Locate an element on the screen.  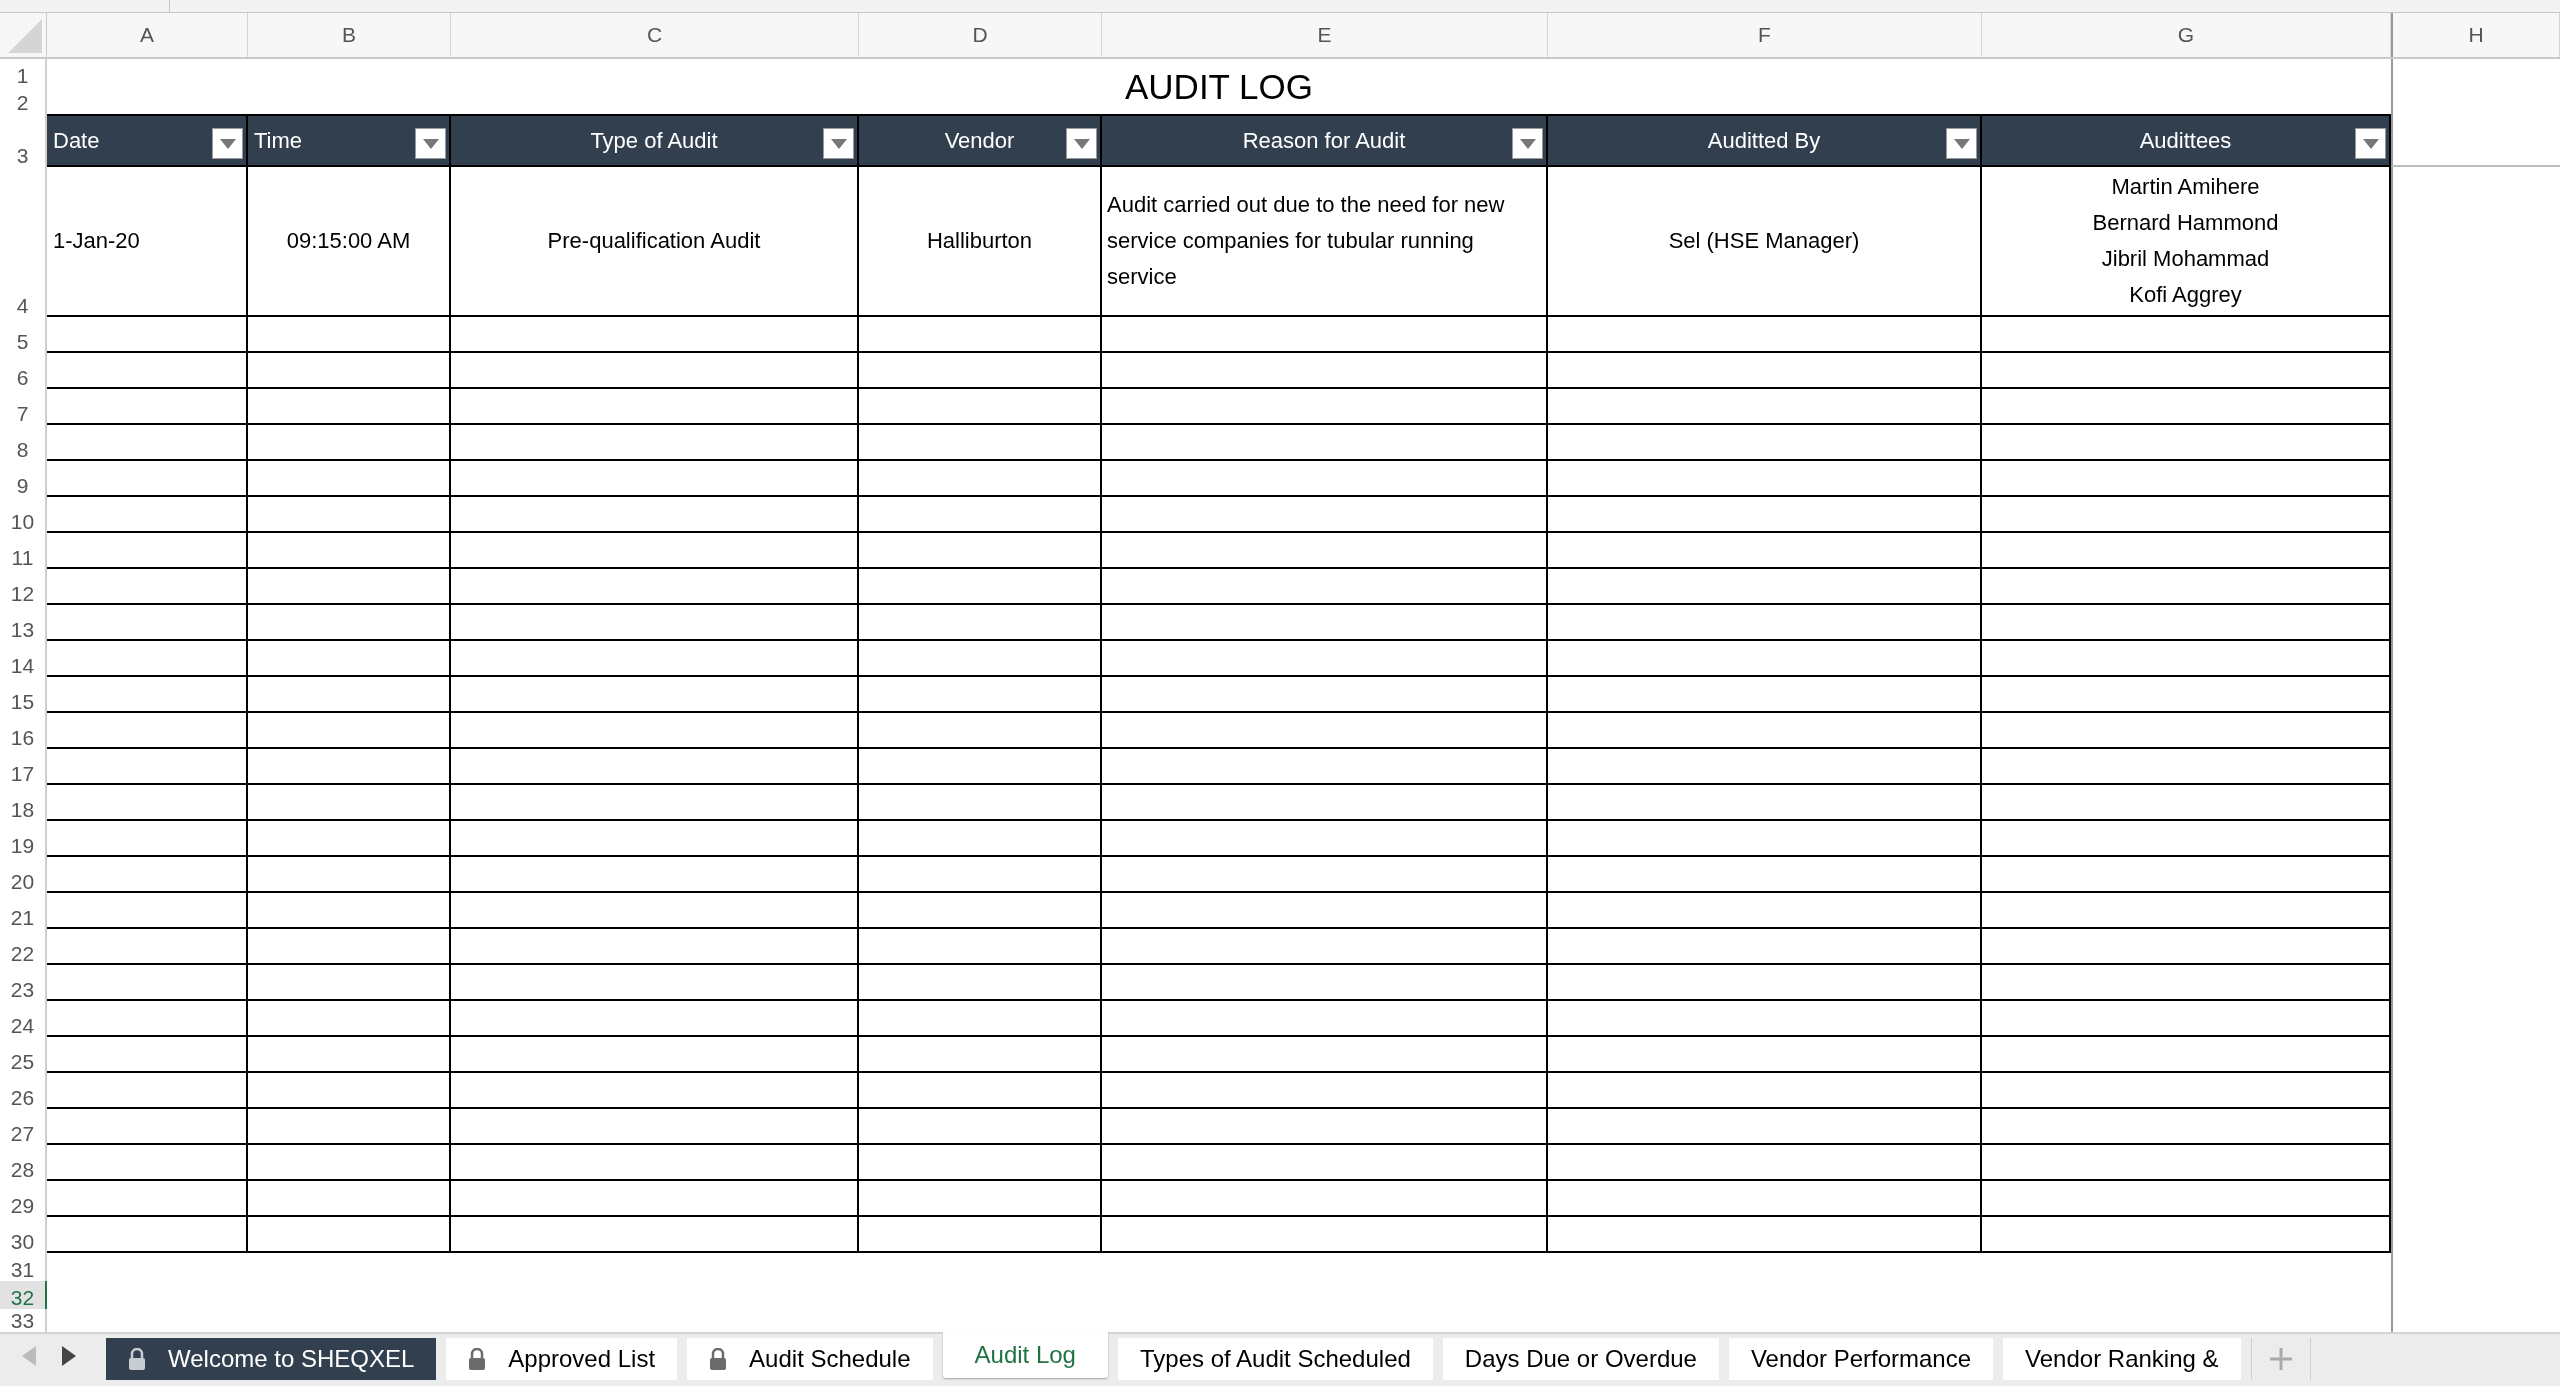
sheet-tab: Audit Log is located at coordinates (1025, 1355).